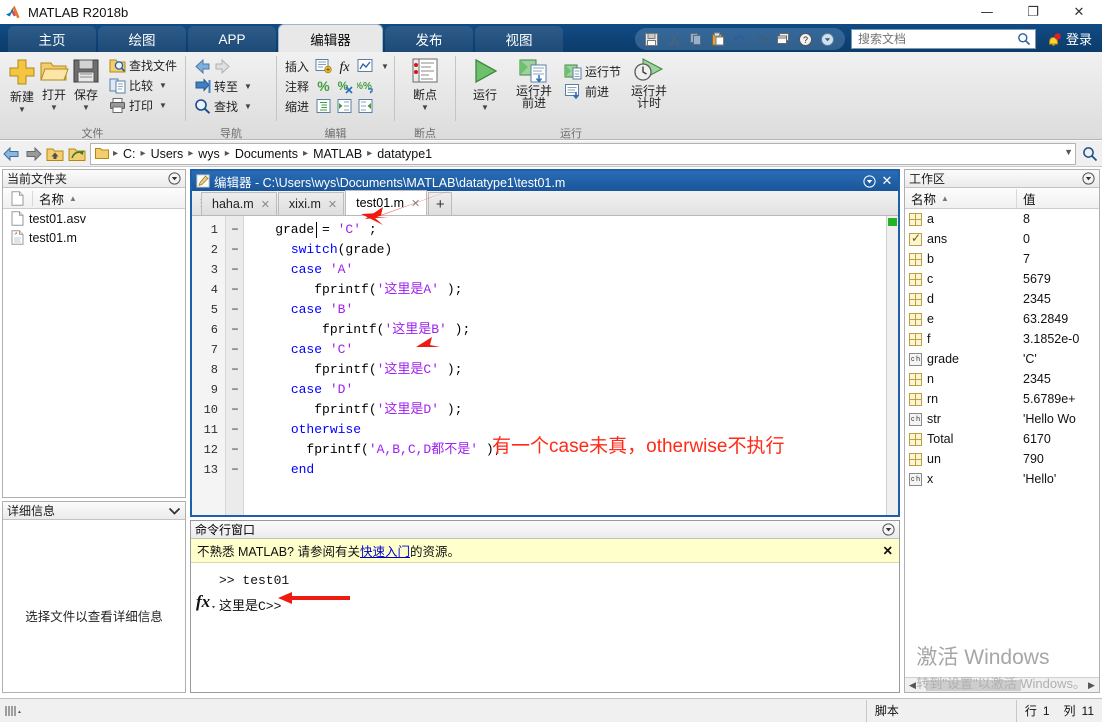 The width and height of the screenshot is (1102, 722). I want to click on table-row: a8, so click(1002, 219).